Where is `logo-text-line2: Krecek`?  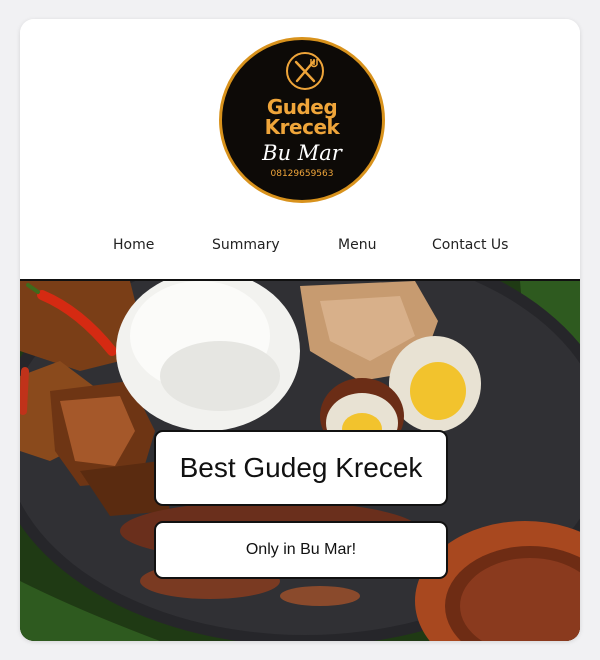
logo-text-line2: Krecek is located at coordinates (302, 127).